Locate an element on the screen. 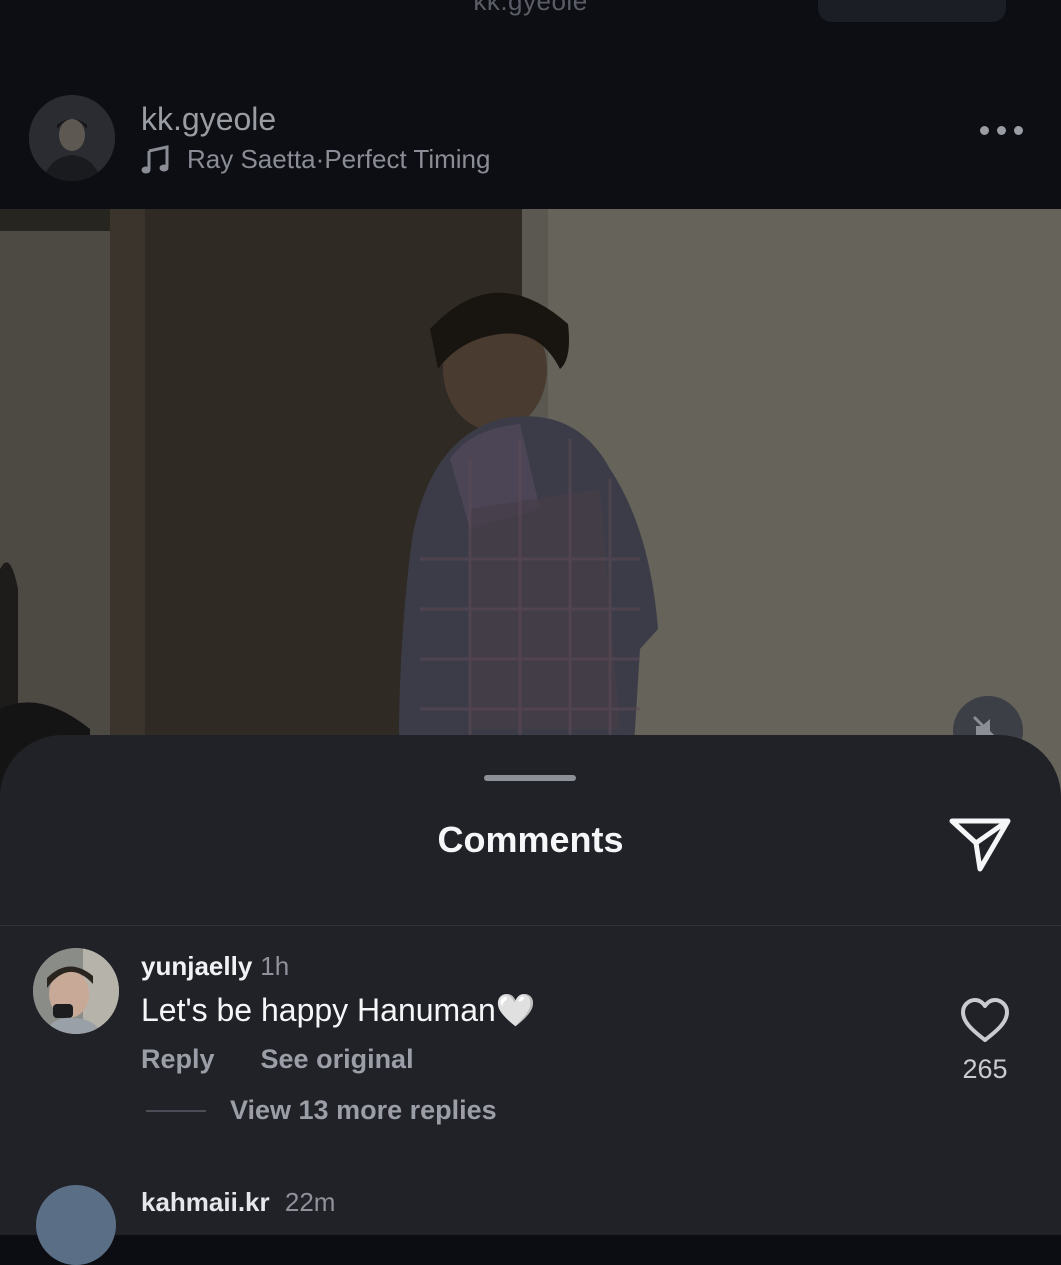 Image resolution: width=1061 pixels, height=1265 pixels. replies-line is located at coordinates (176, 1110).